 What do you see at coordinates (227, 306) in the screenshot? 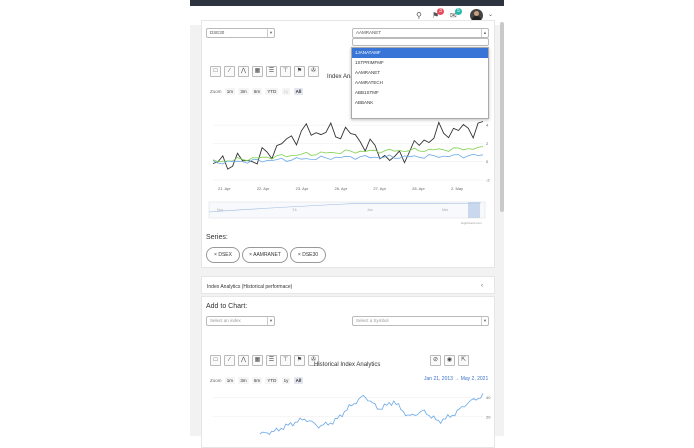
I see `add-to-chart-label: Add to Chart:` at bounding box center [227, 306].